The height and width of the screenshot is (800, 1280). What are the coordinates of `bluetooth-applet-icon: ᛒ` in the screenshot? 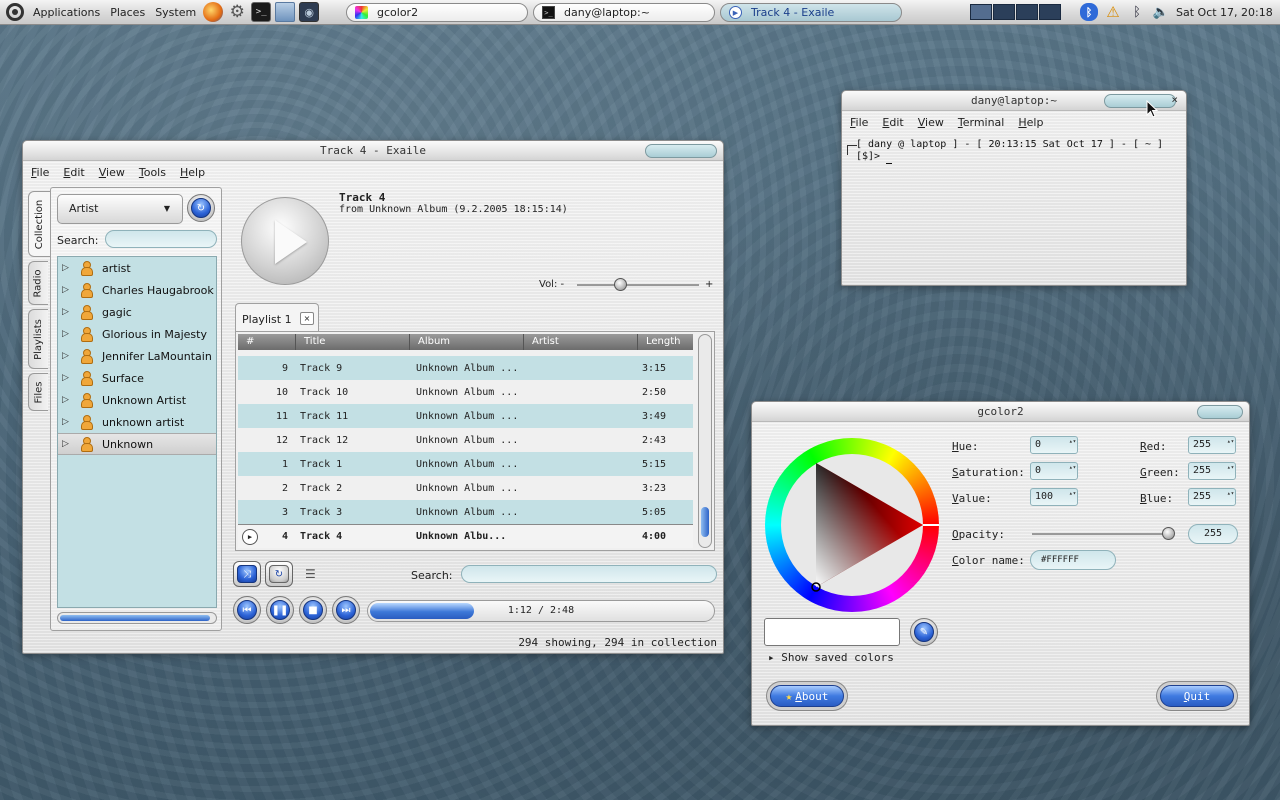 It's located at (1137, 12).